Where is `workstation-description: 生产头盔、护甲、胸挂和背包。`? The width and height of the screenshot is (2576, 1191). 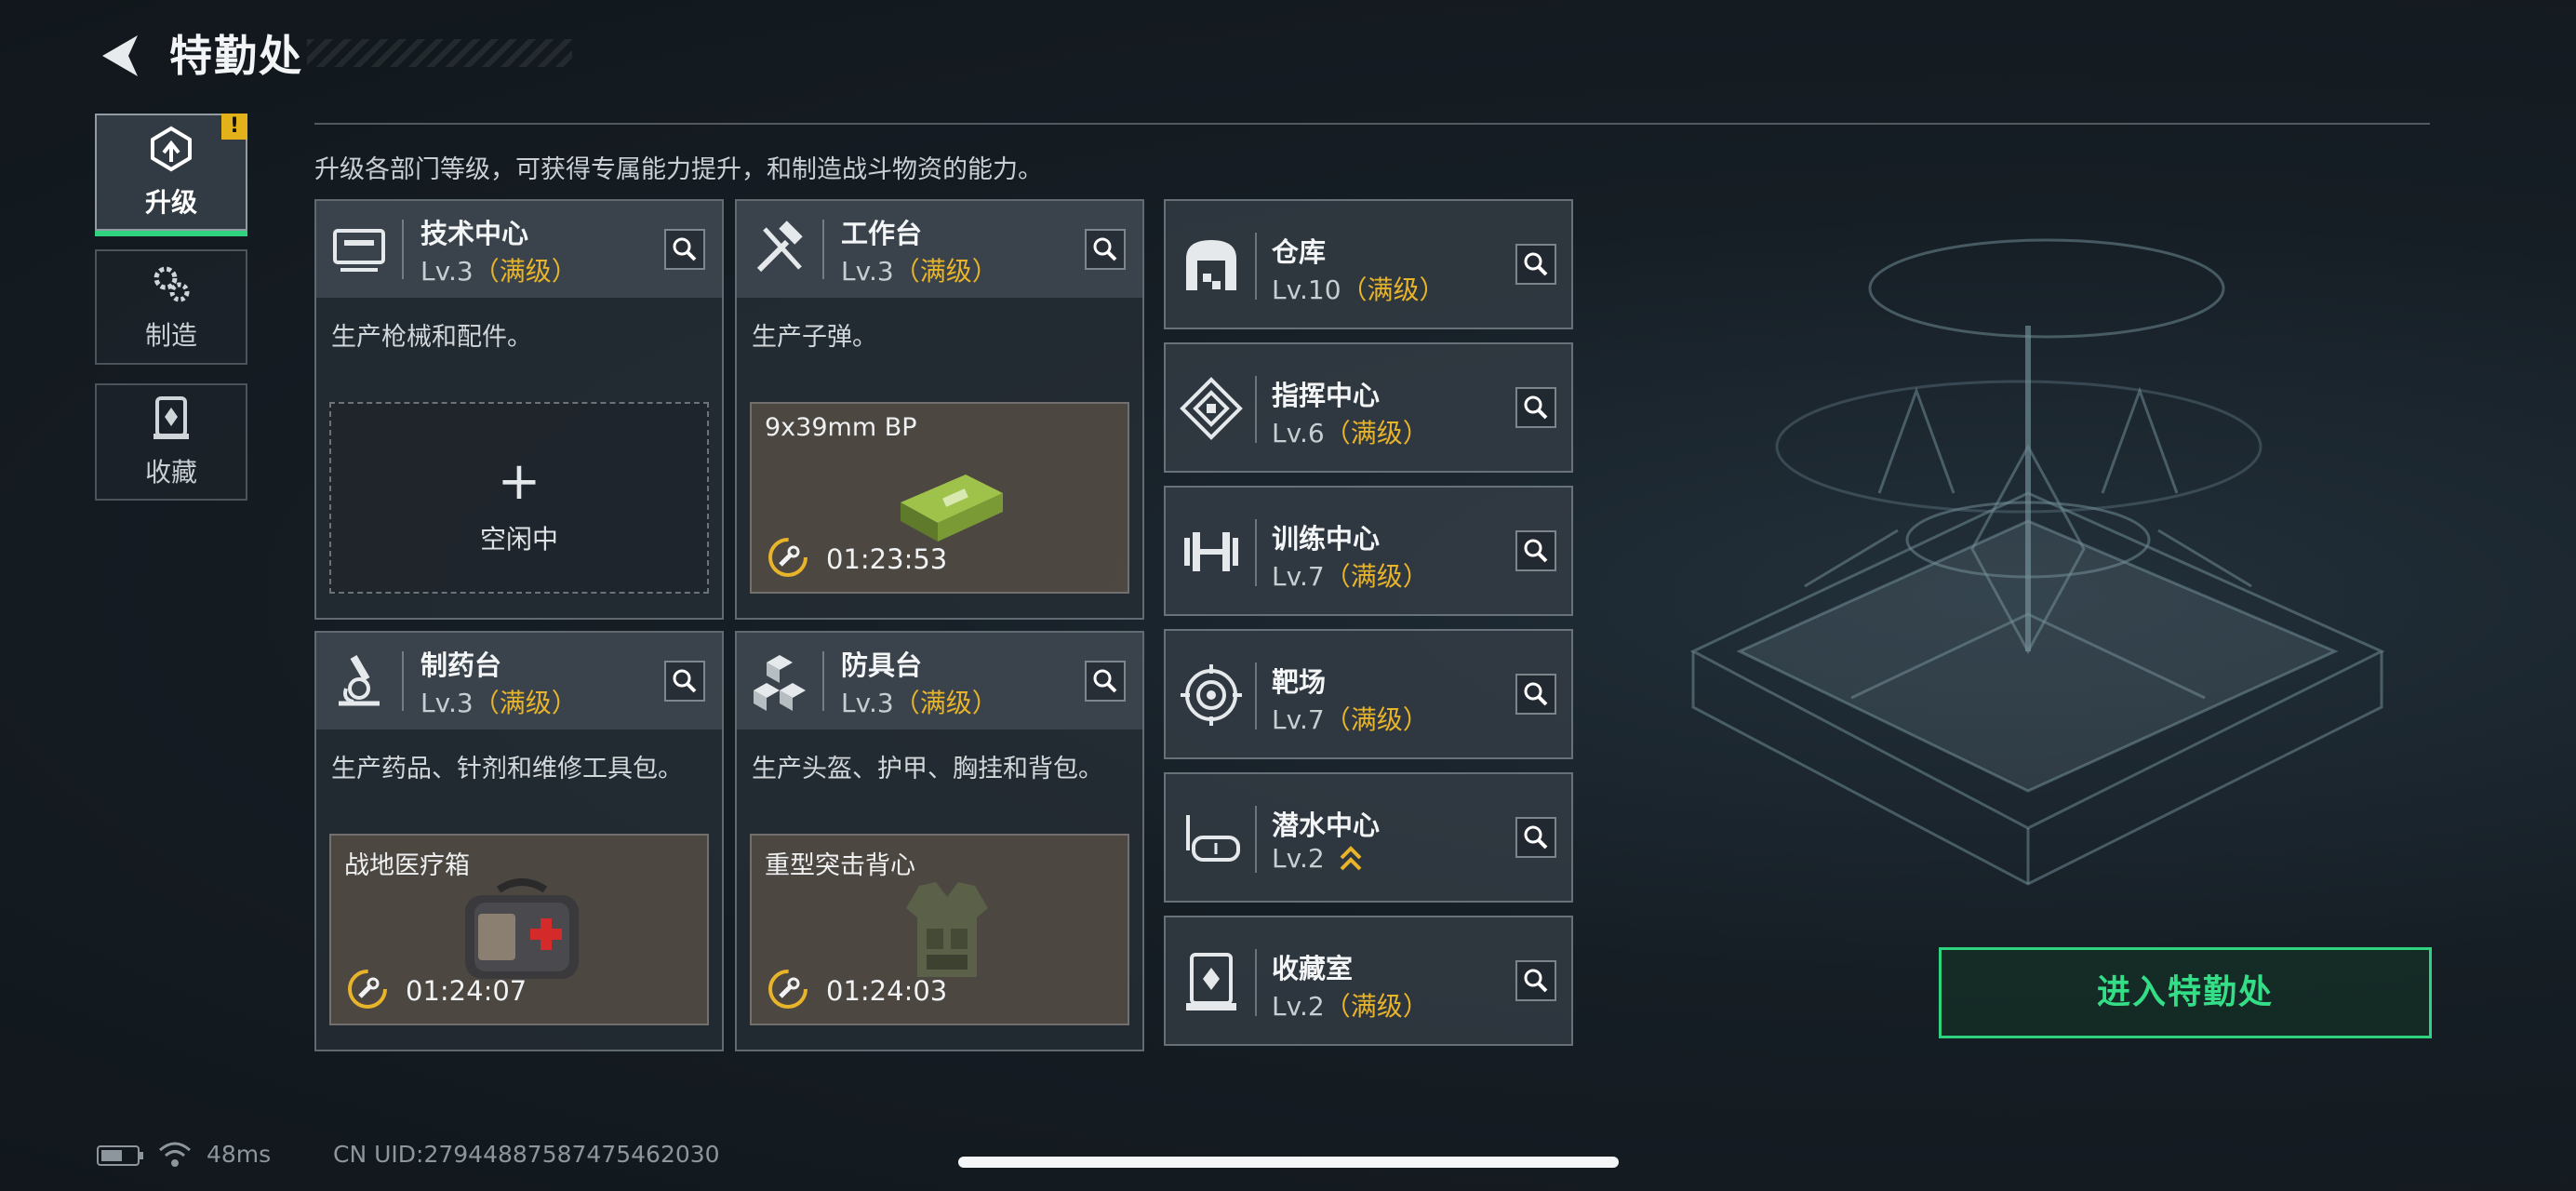 workstation-description: 生产头盔、护甲、胸挂和背包。 is located at coordinates (927, 769).